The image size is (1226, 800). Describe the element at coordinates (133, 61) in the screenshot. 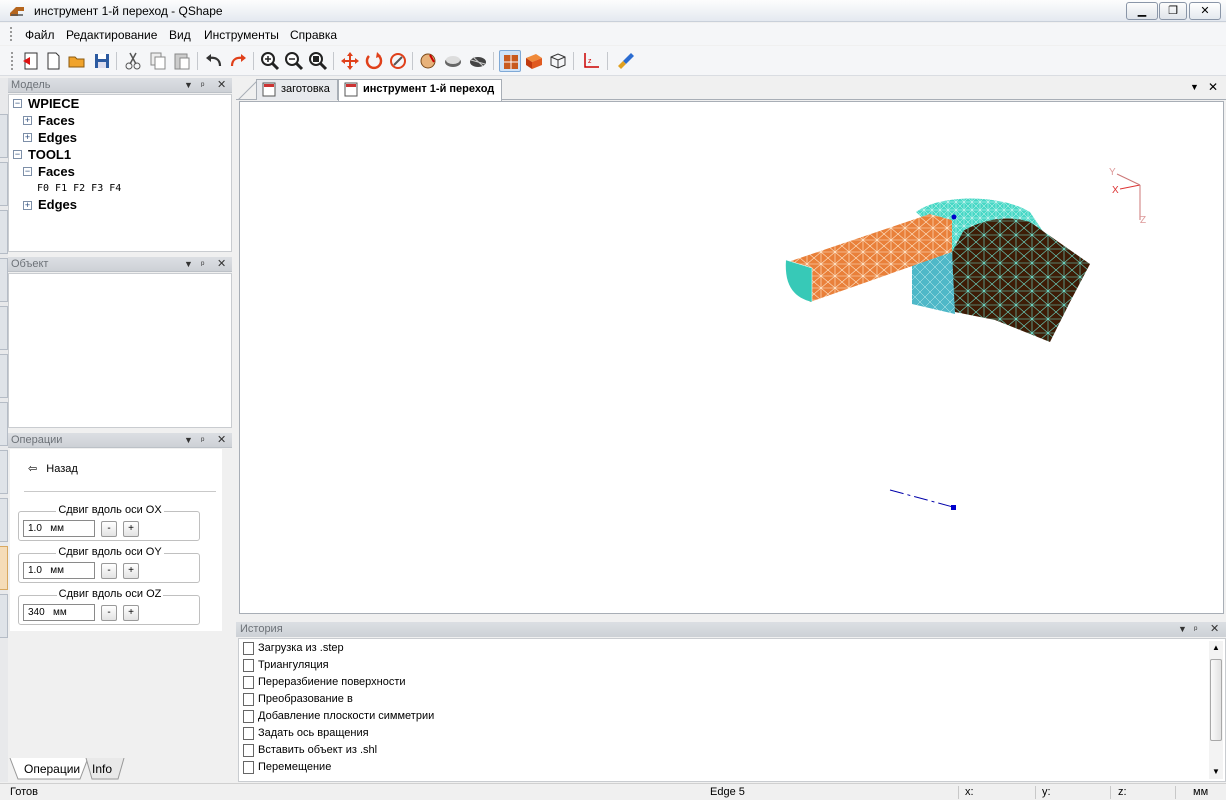

I see `cut-icon` at that location.